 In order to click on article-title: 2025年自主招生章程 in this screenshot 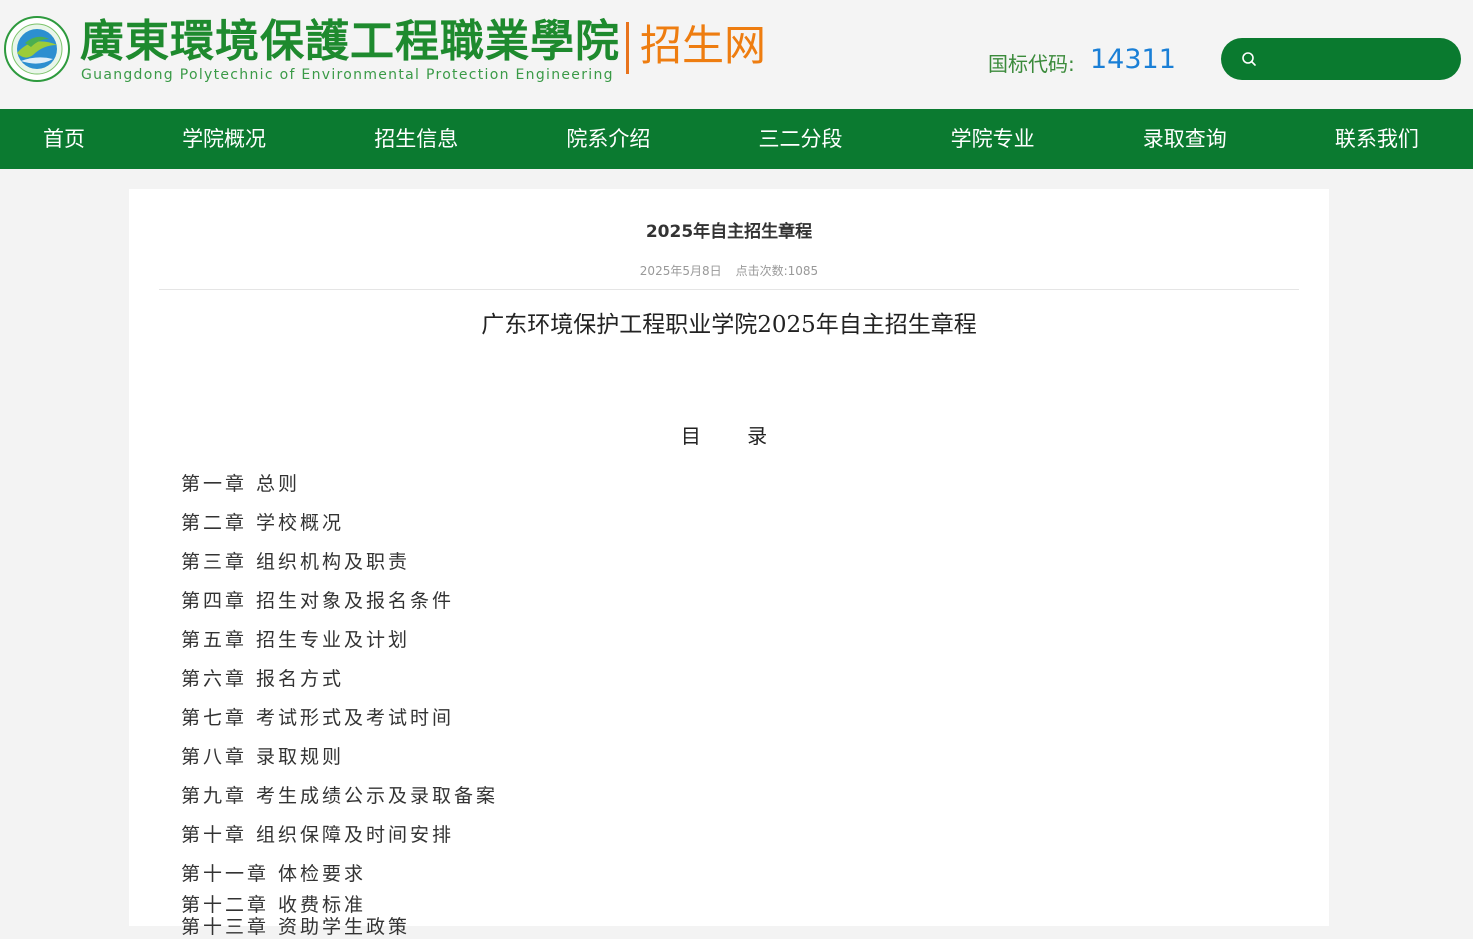, I will do `click(729, 232)`.